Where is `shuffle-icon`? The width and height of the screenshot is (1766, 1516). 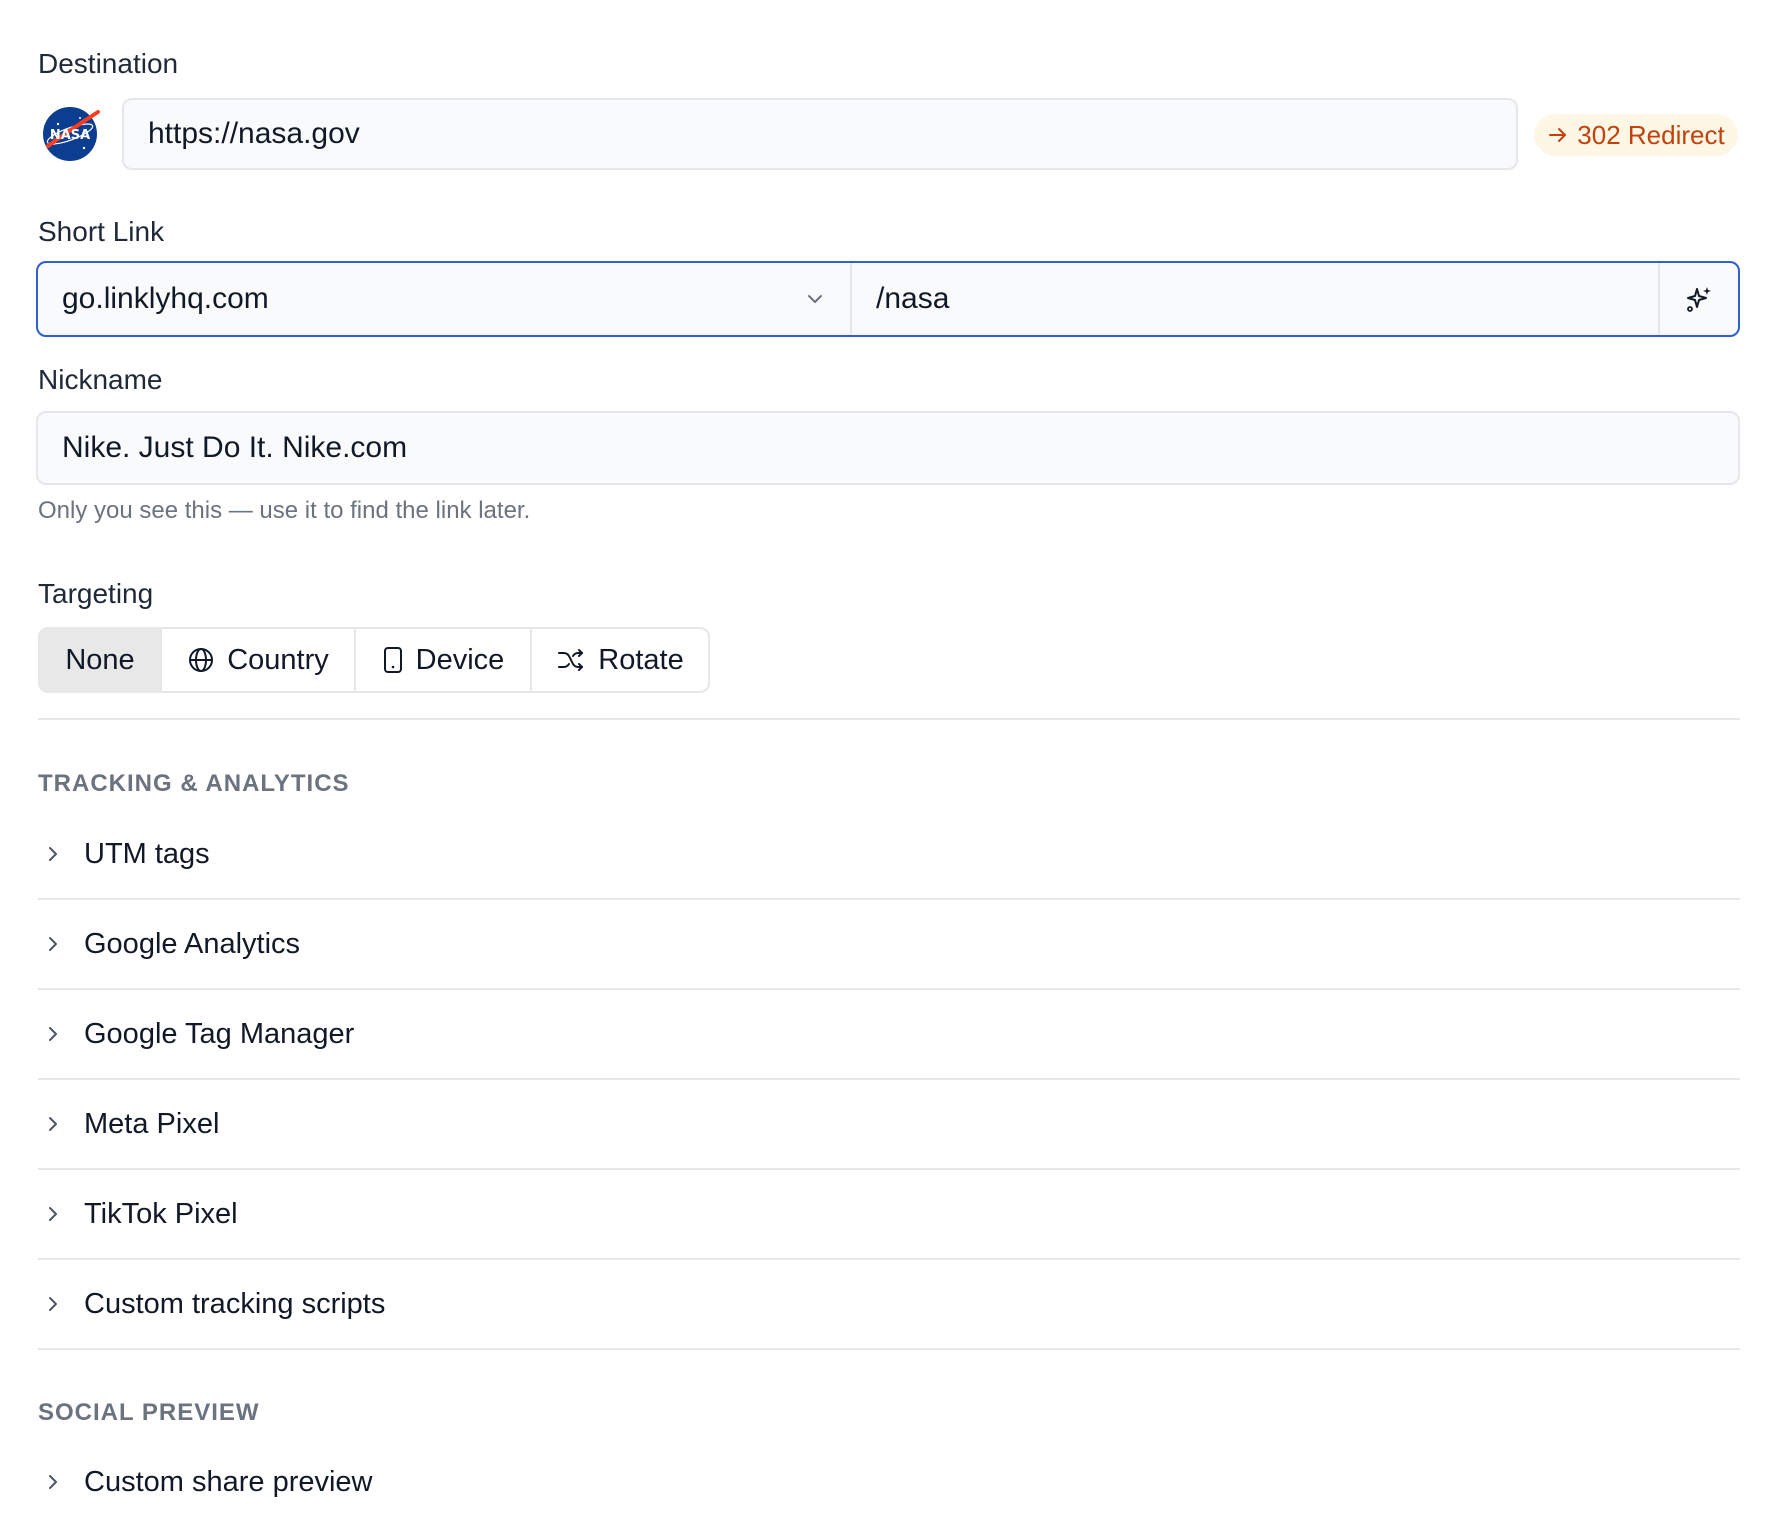 shuffle-icon is located at coordinates (571, 660).